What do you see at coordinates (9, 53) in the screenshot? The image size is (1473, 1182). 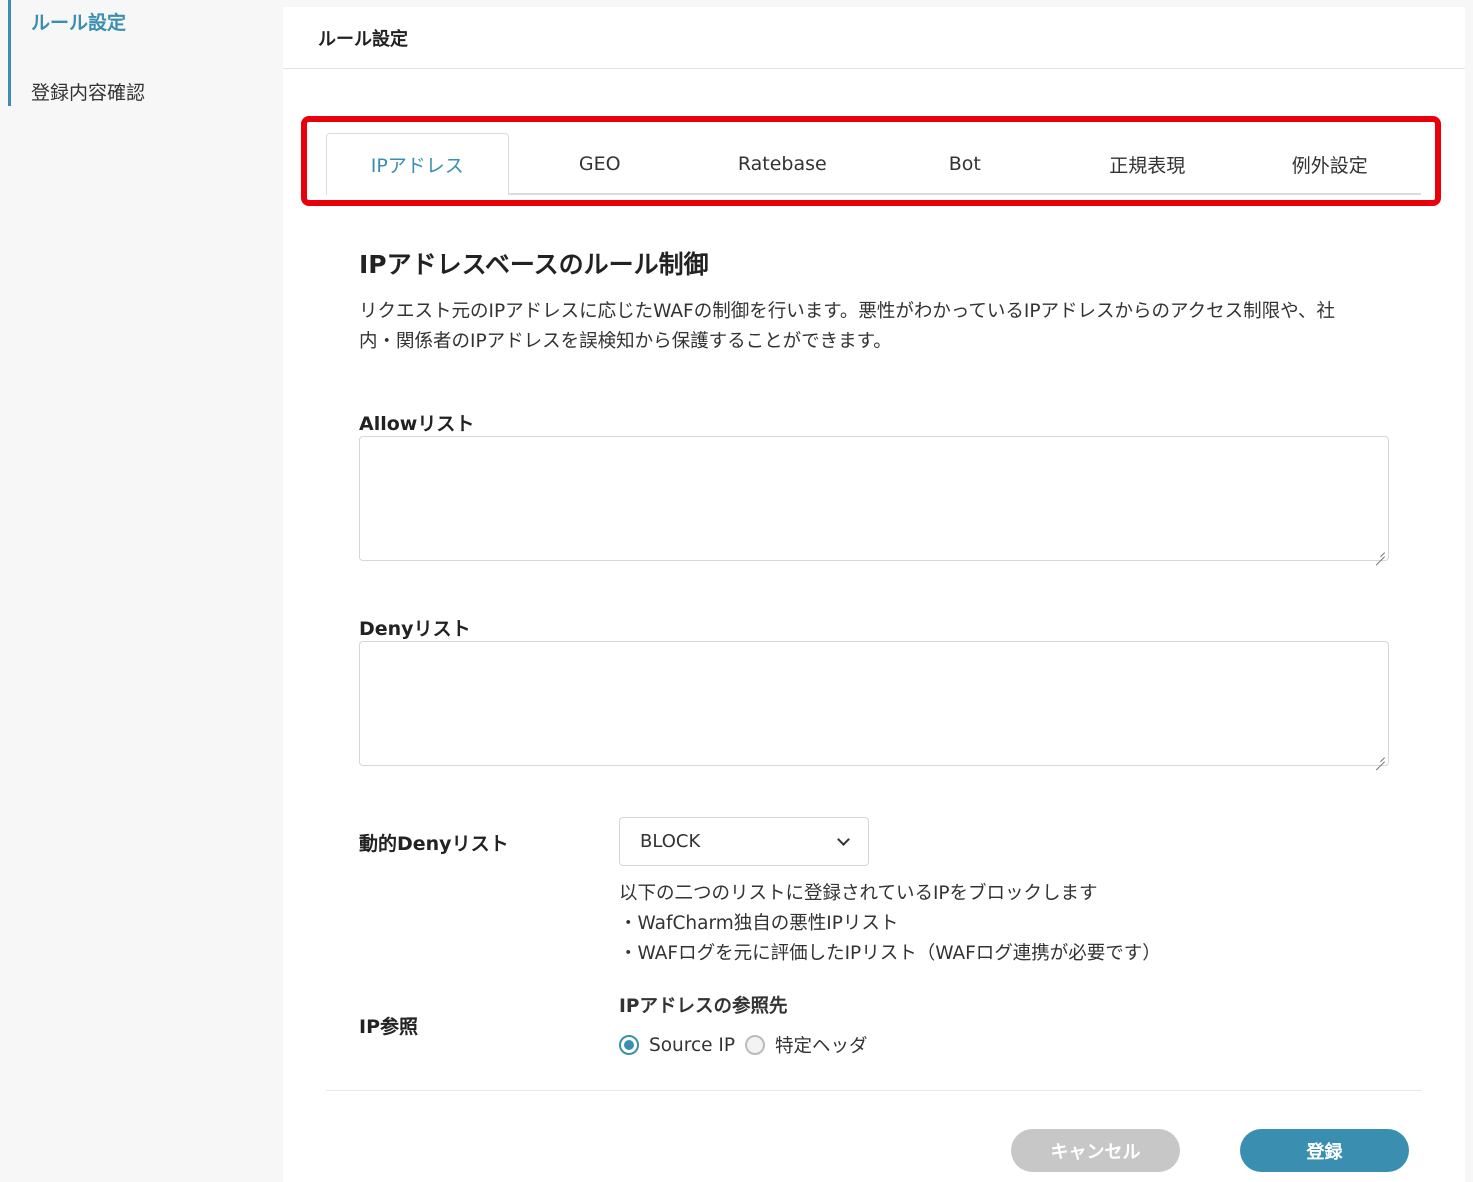 I see `sidebar-active-indicator` at bounding box center [9, 53].